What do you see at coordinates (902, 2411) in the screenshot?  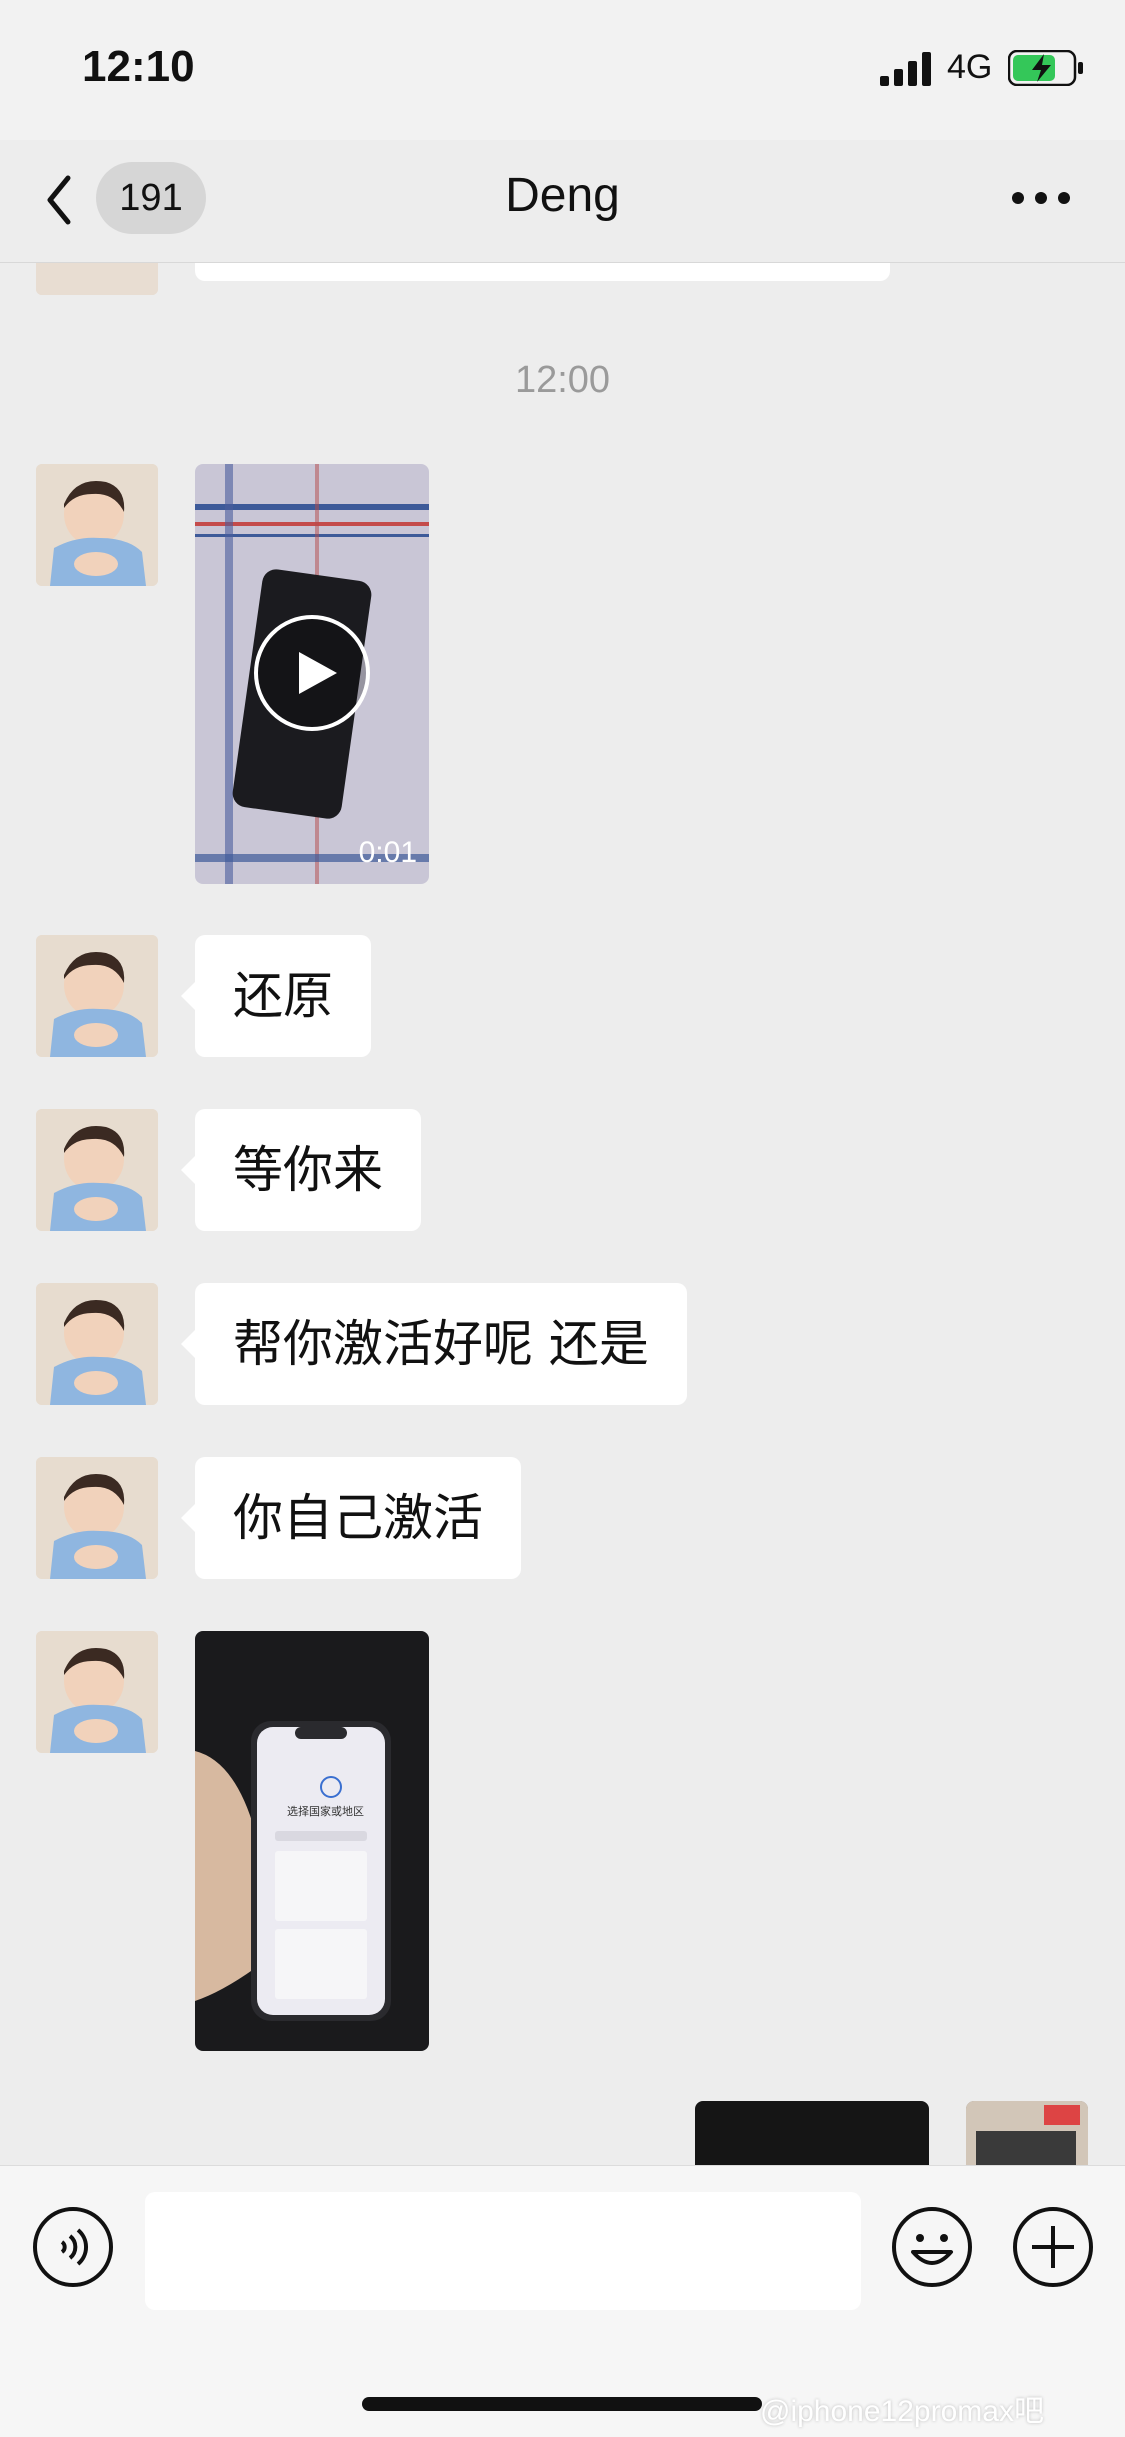 I see `watermark: @iphone12promax吧` at bounding box center [902, 2411].